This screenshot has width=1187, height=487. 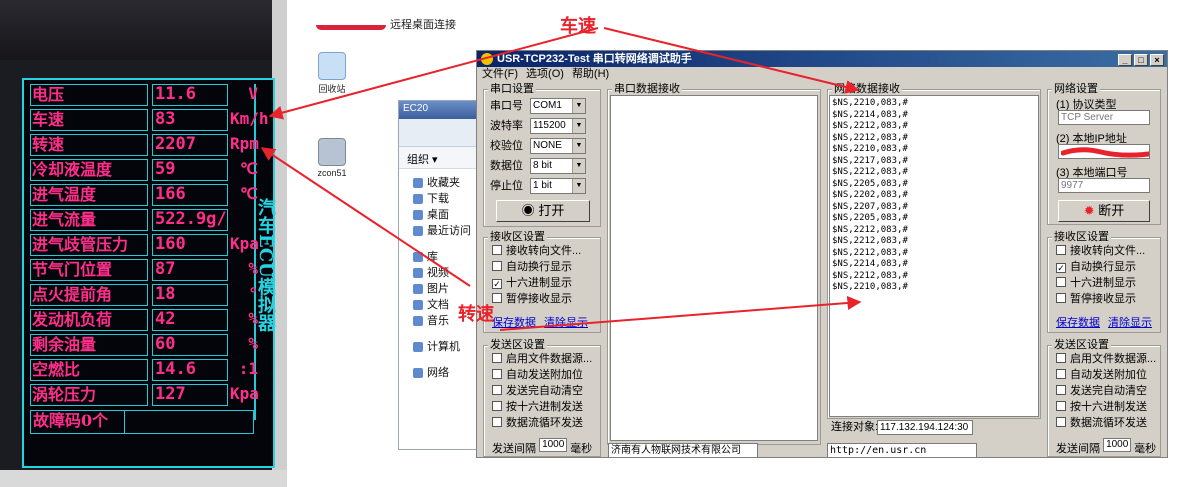 What do you see at coordinates (532, 283) in the screenshot?
I see `option-checkbox: ✓ 十六进制显示` at bounding box center [532, 283].